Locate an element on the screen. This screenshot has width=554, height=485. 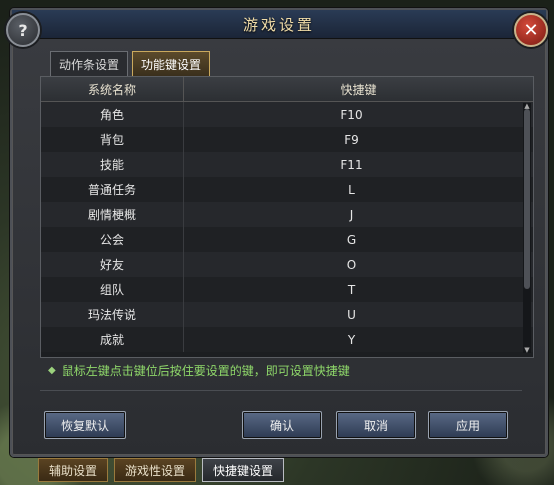
table-row: 玛法传说 U is located at coordinates (287, 314).